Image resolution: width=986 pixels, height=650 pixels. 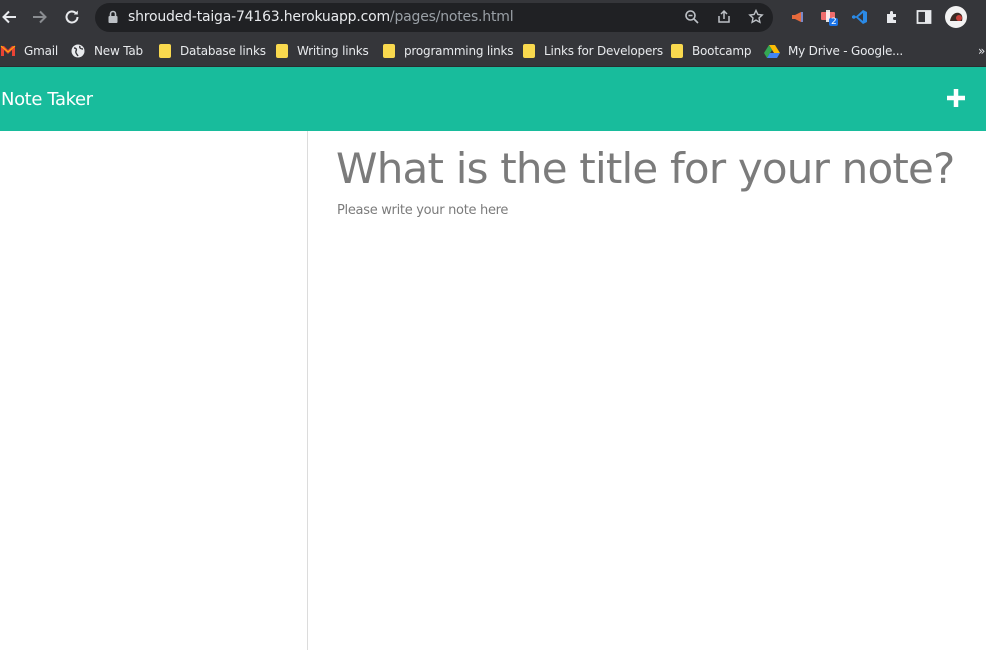 What do you see at coordinates (41, 51) in the screenshot?
I see `bookmark-label: Gmail` at bounding box center [41, 51].